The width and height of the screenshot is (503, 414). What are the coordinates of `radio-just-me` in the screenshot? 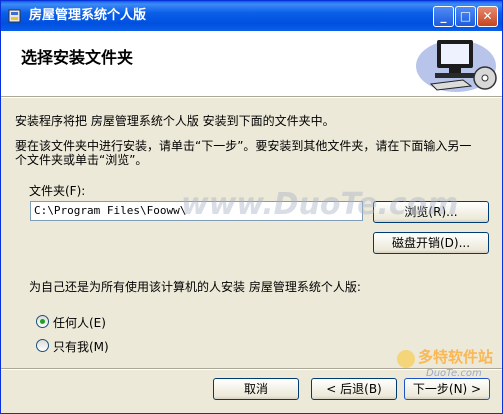 It's located at (42, 345).